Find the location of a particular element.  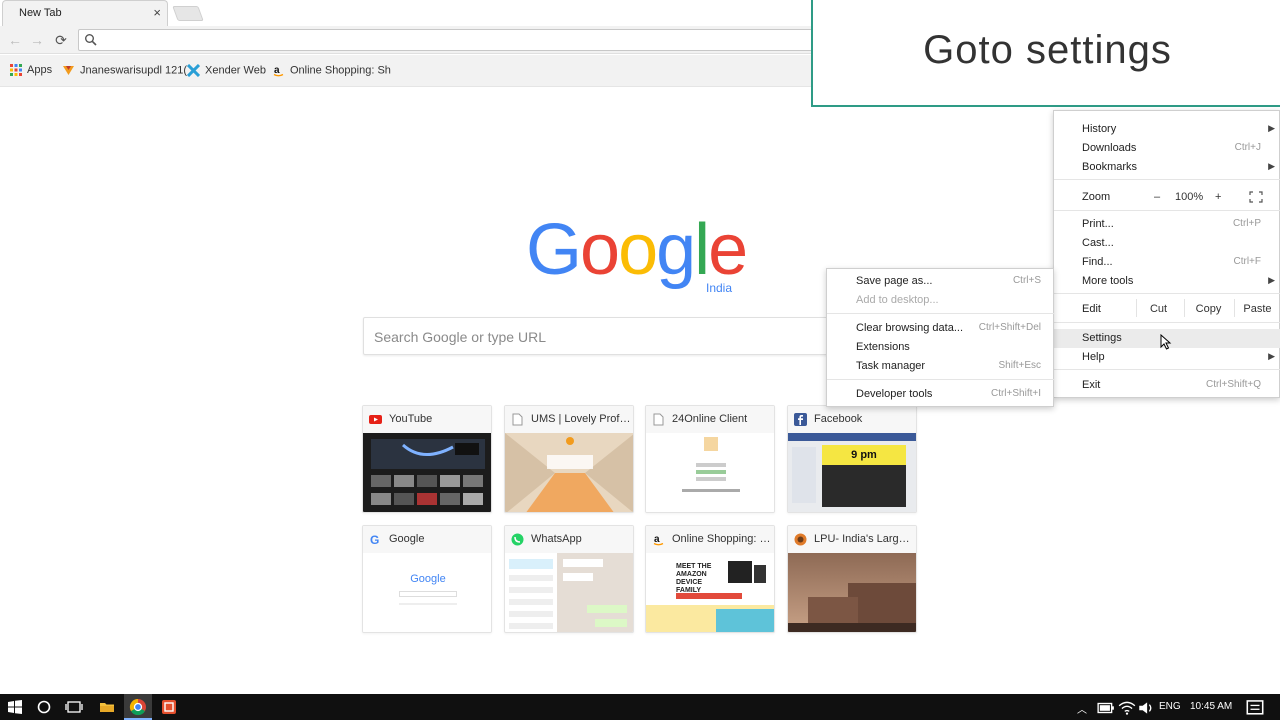

svg-text: G is located at coordinates (374, 539).